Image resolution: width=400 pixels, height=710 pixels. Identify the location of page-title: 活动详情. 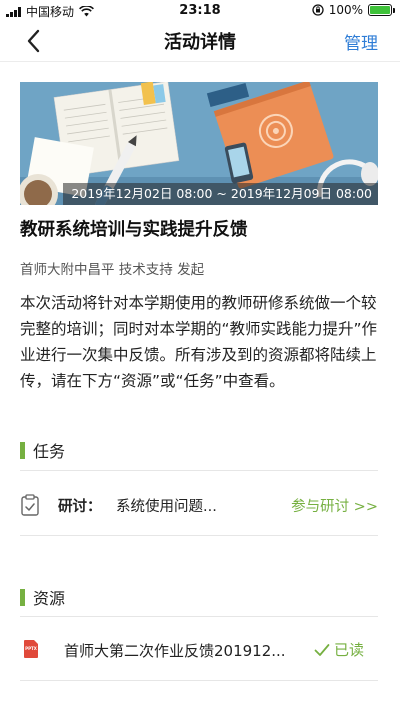
(200, 42).